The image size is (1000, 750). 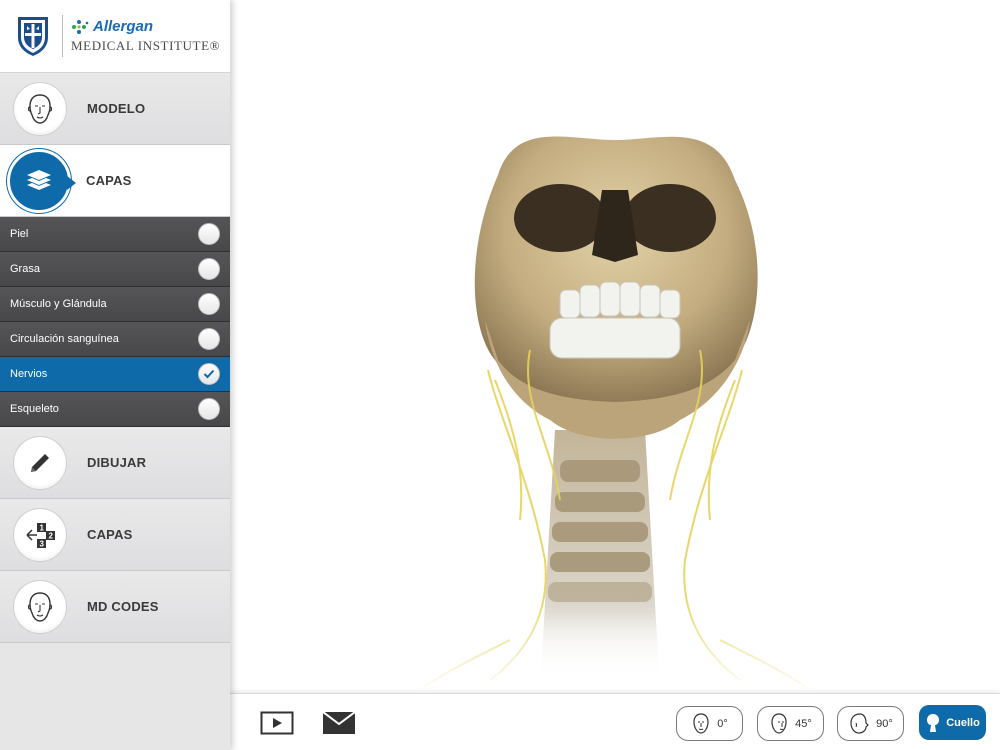 I want to click on head-profile-icon, so click(x=860, y=723).